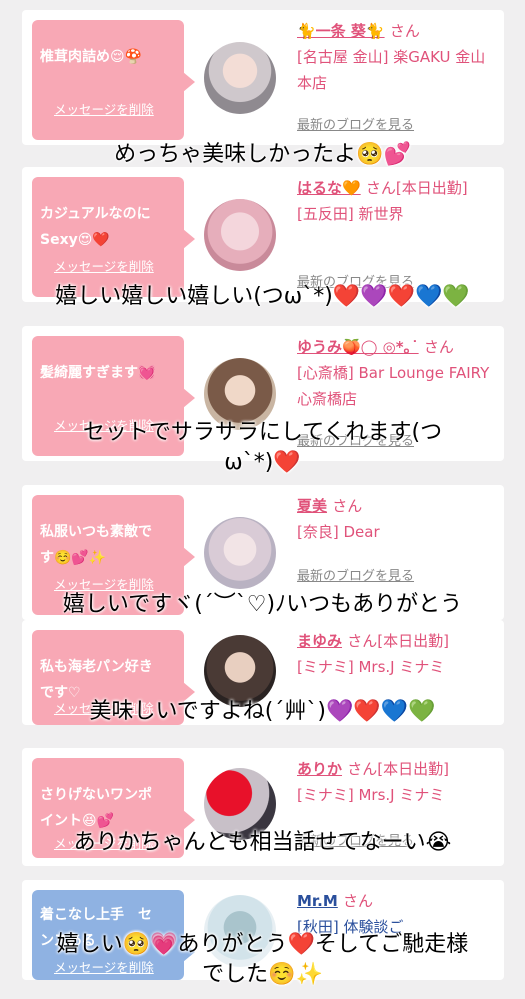 The image size is (525, 999). What do you see at coordinates (113, 80) in the screenshot?
I see `message-bubble: 椎茸肉詰め😌🍄 メッセージを削除` at bounding box center [113, 80].